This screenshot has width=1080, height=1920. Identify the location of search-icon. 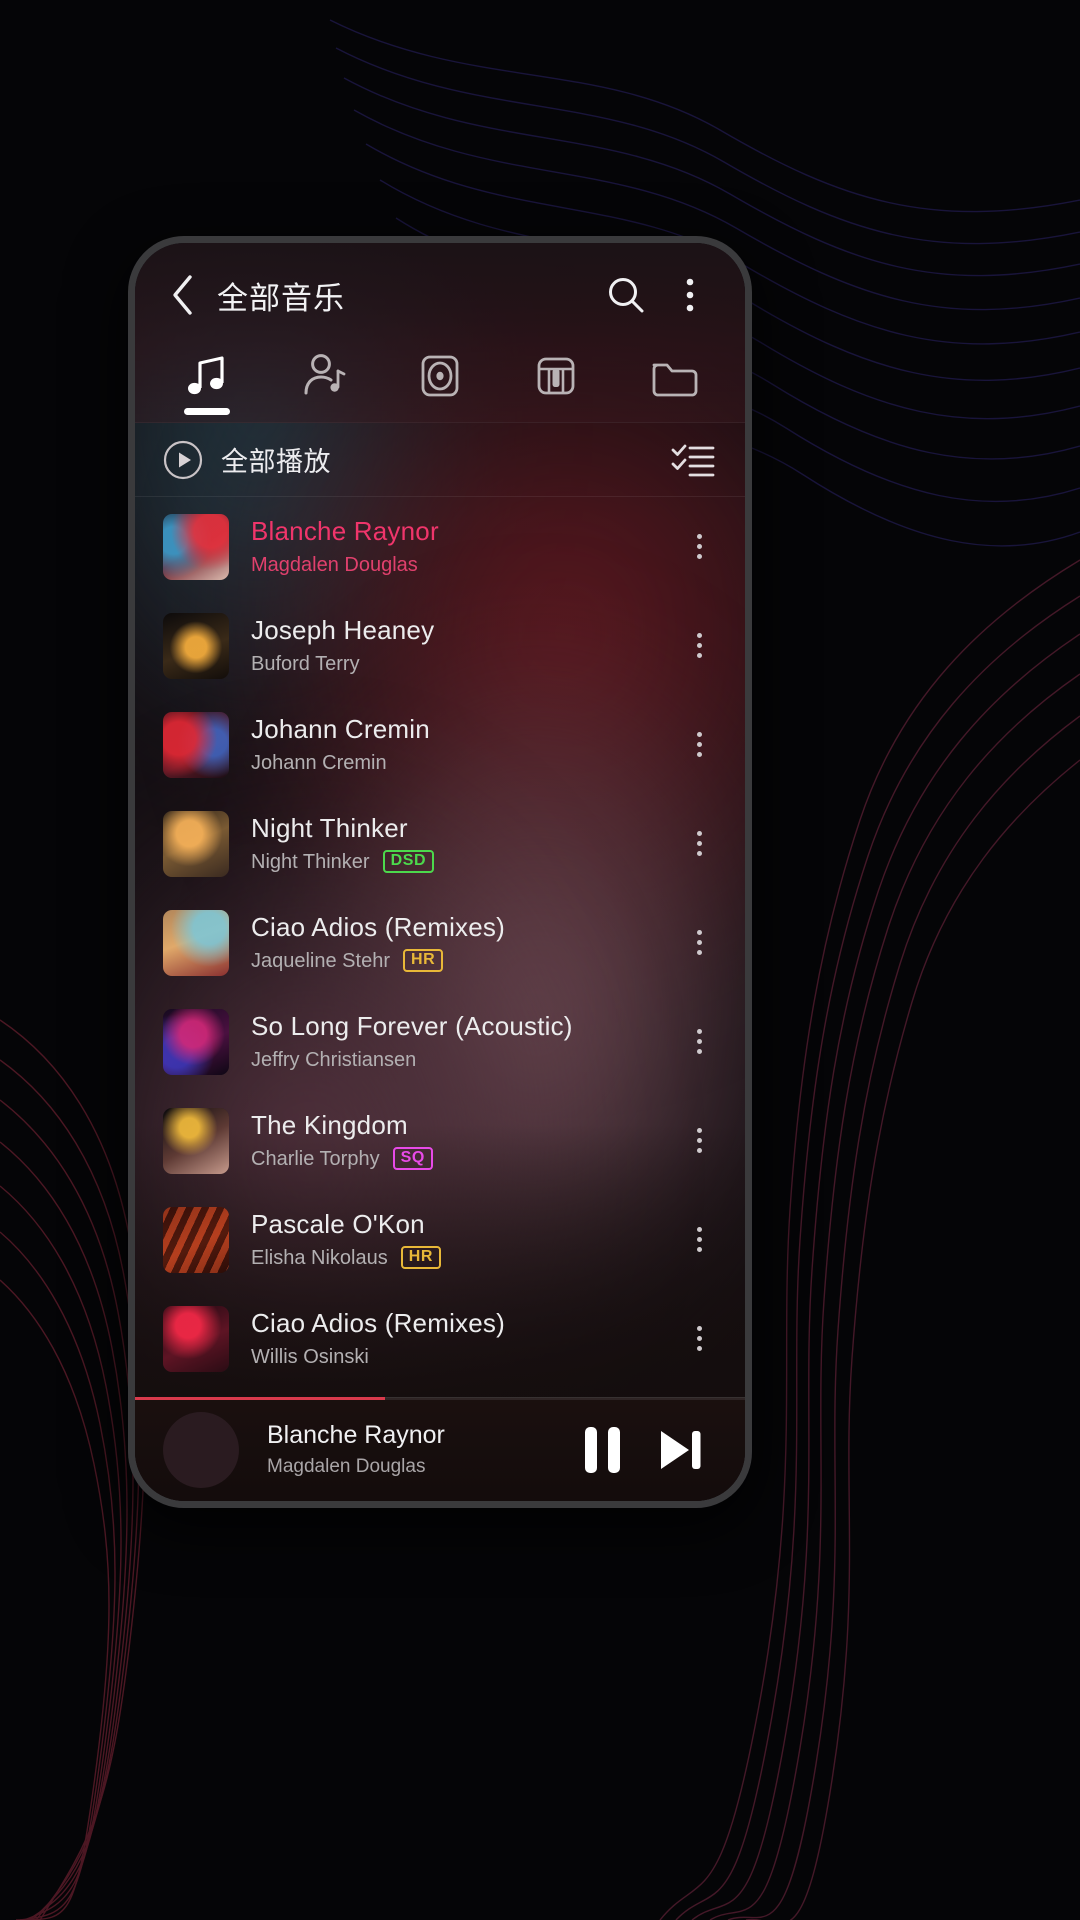
(626, 295).